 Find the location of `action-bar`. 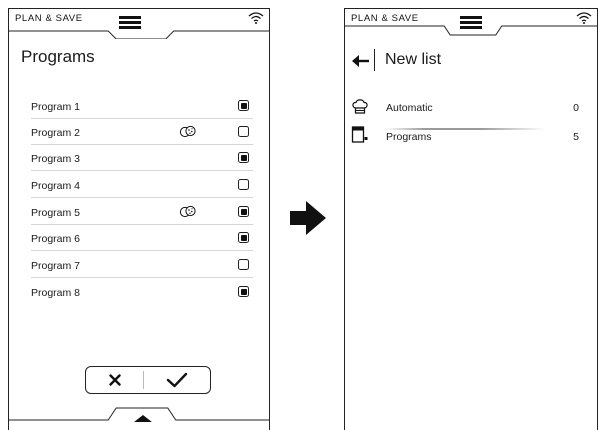

action-bar is located at coordinates (148, 380).